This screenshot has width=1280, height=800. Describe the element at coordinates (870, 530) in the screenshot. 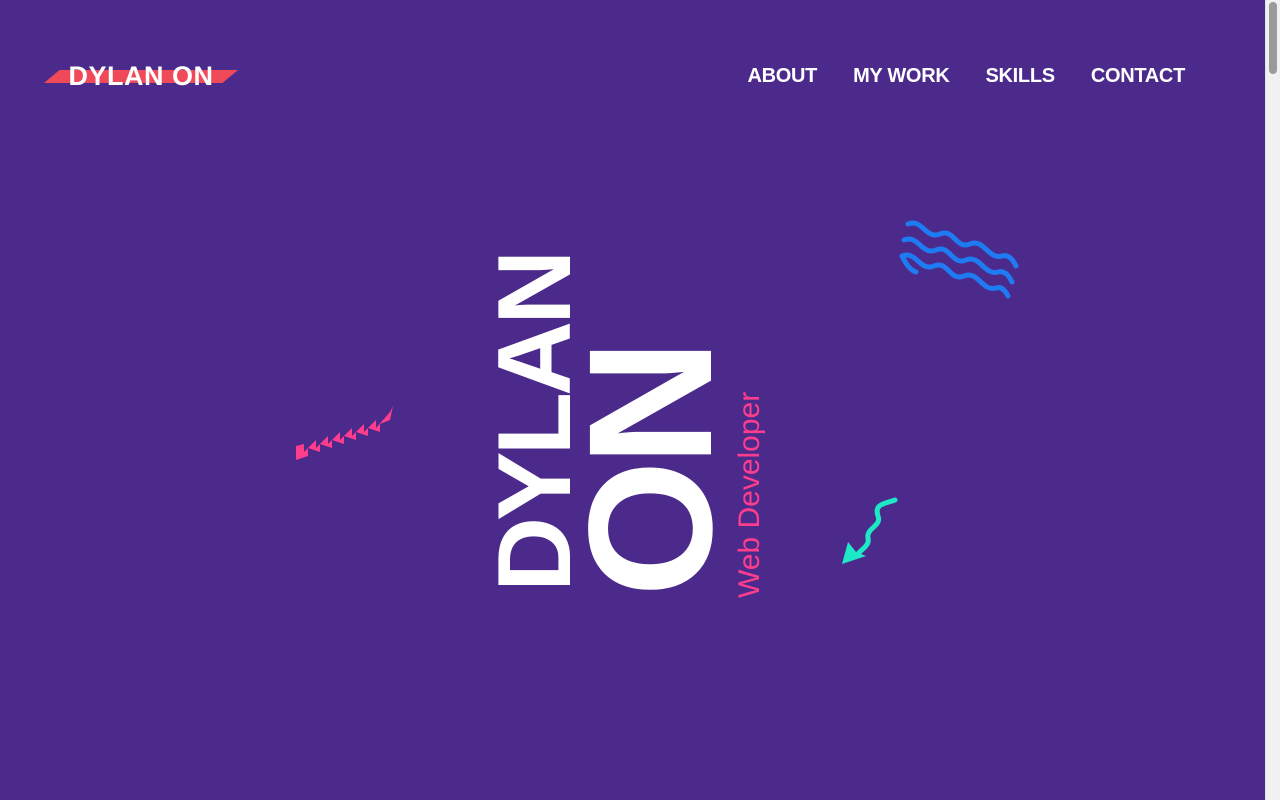

I see `teal-squiggle-arrow-icon` at that location.